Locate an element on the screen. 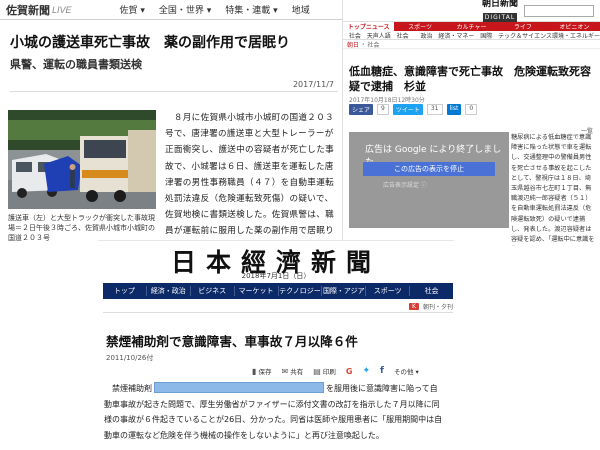  nav-item-economy: 経済・政治 is located at coordinates (168, 291).